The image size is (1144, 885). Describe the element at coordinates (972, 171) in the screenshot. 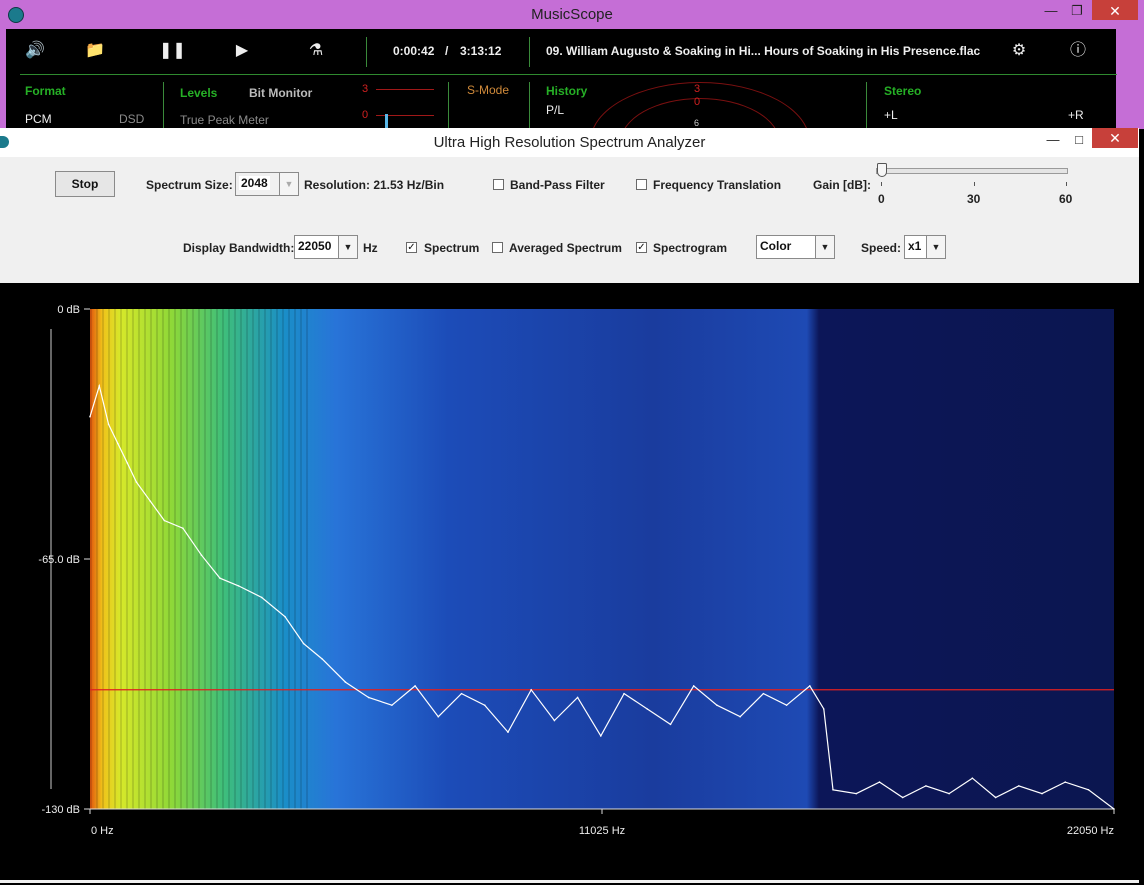

I see `gain-slider-track` at that location.